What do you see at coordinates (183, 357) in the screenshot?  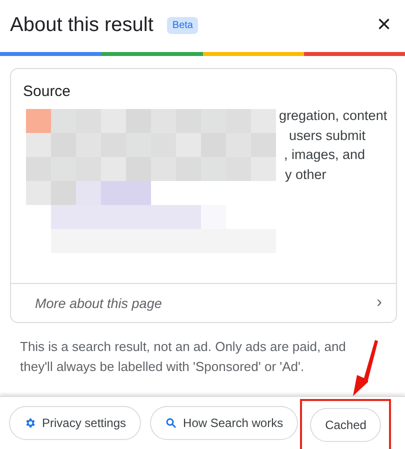 I see `ad-notice: This is a search result, not an ad. Only ads are paid, and they'll always be labelled with 'Sponsored' or 'Ad'.` at bounding box center [183, 357].